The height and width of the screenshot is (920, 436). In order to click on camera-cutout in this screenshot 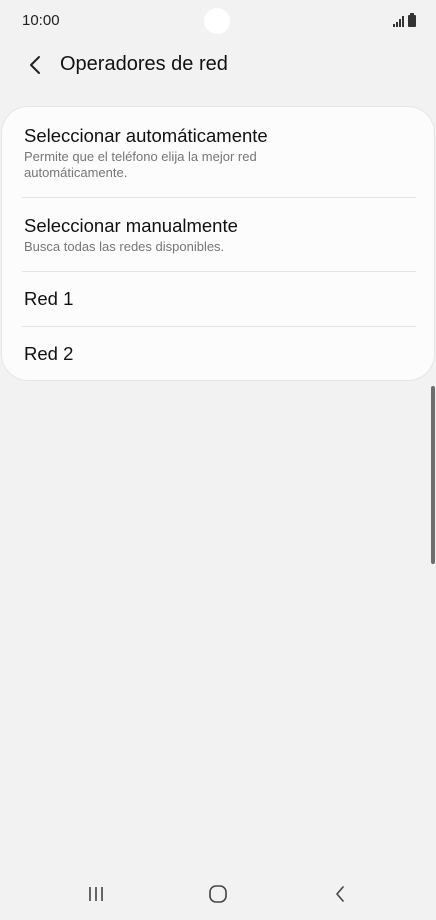, I will do `click(217, 21)`.